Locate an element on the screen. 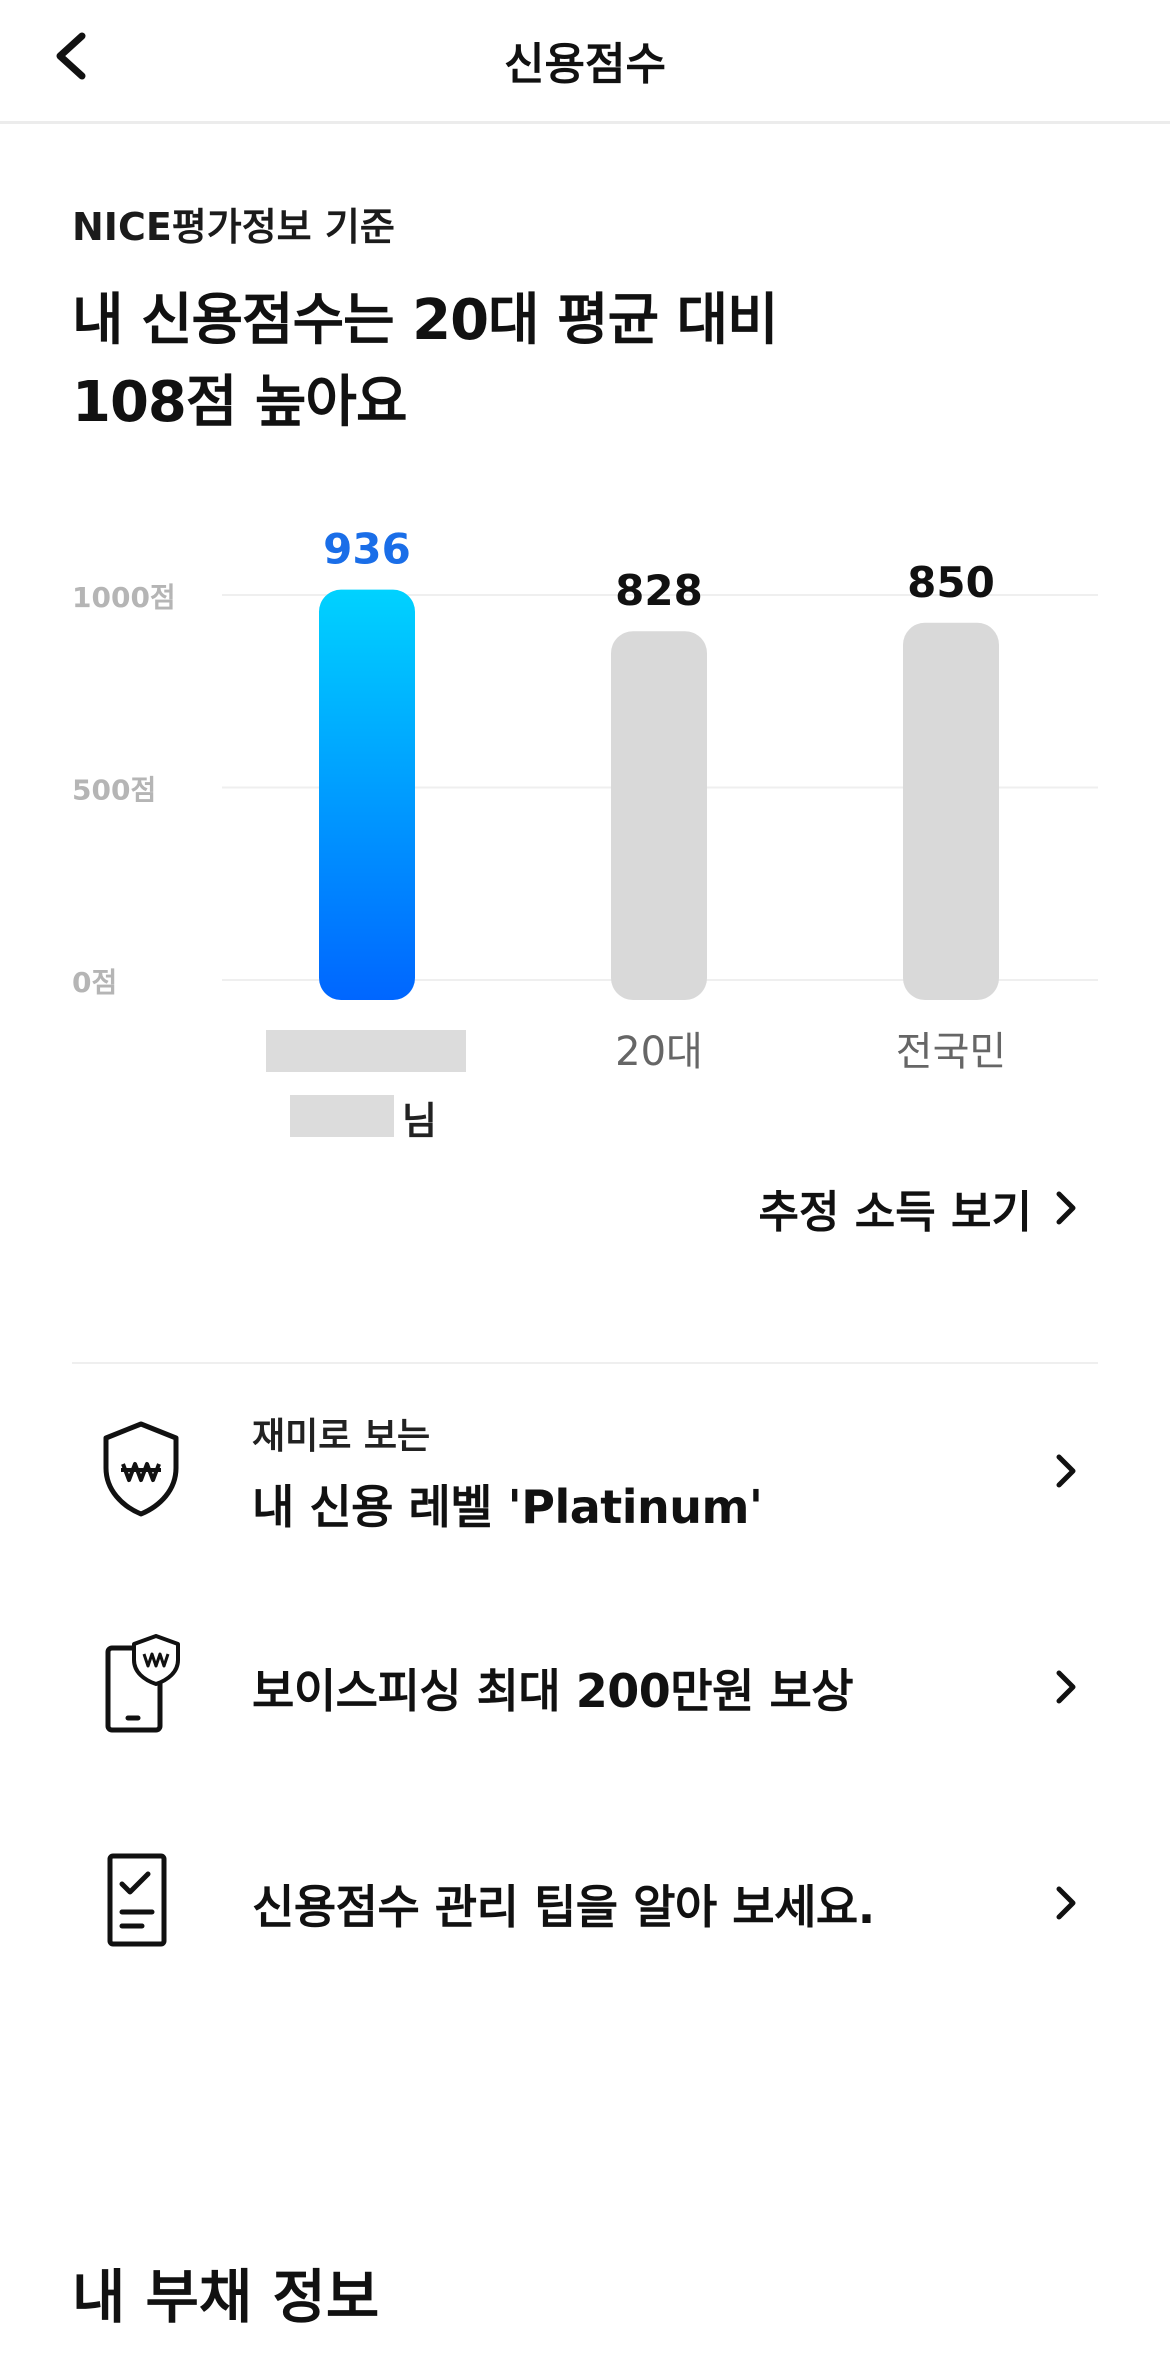 Image resolution: width=1170 pixels, height=2374 pixels. page-title: 신용점수 is located at coordinates (585, 64).